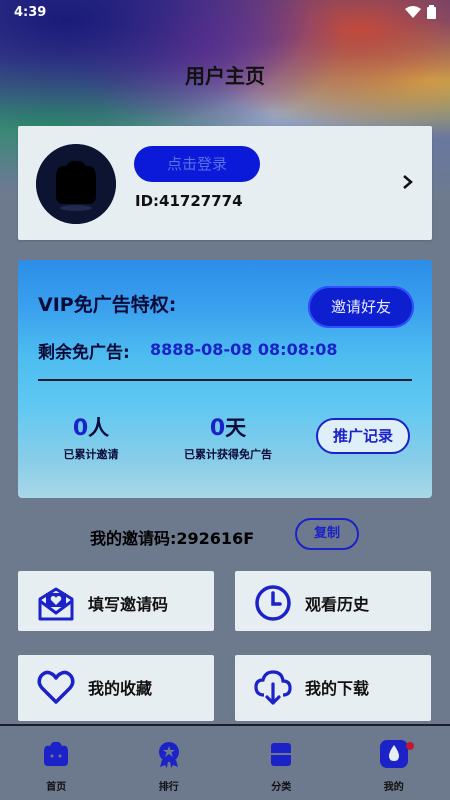 This screenshot has height=800, width=450. I want to click on days-stat: 0天 已累计获得免广告, so click(228, 437).